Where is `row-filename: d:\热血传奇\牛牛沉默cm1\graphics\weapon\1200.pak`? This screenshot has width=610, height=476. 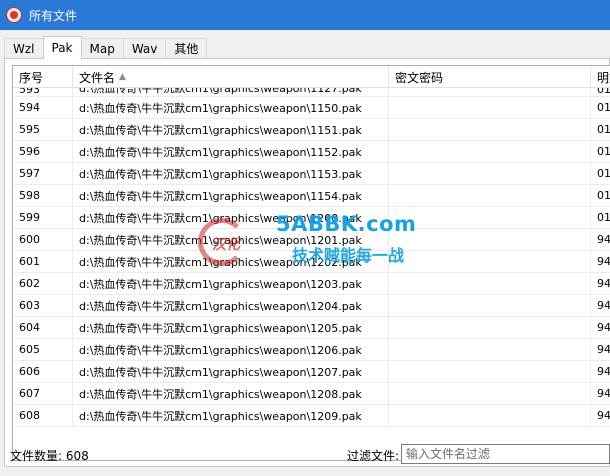 row-filename: d:\热血传奇\牛牛沉默cm1\graphics\weapon\1200.pak is located at coordinates (231, 217).